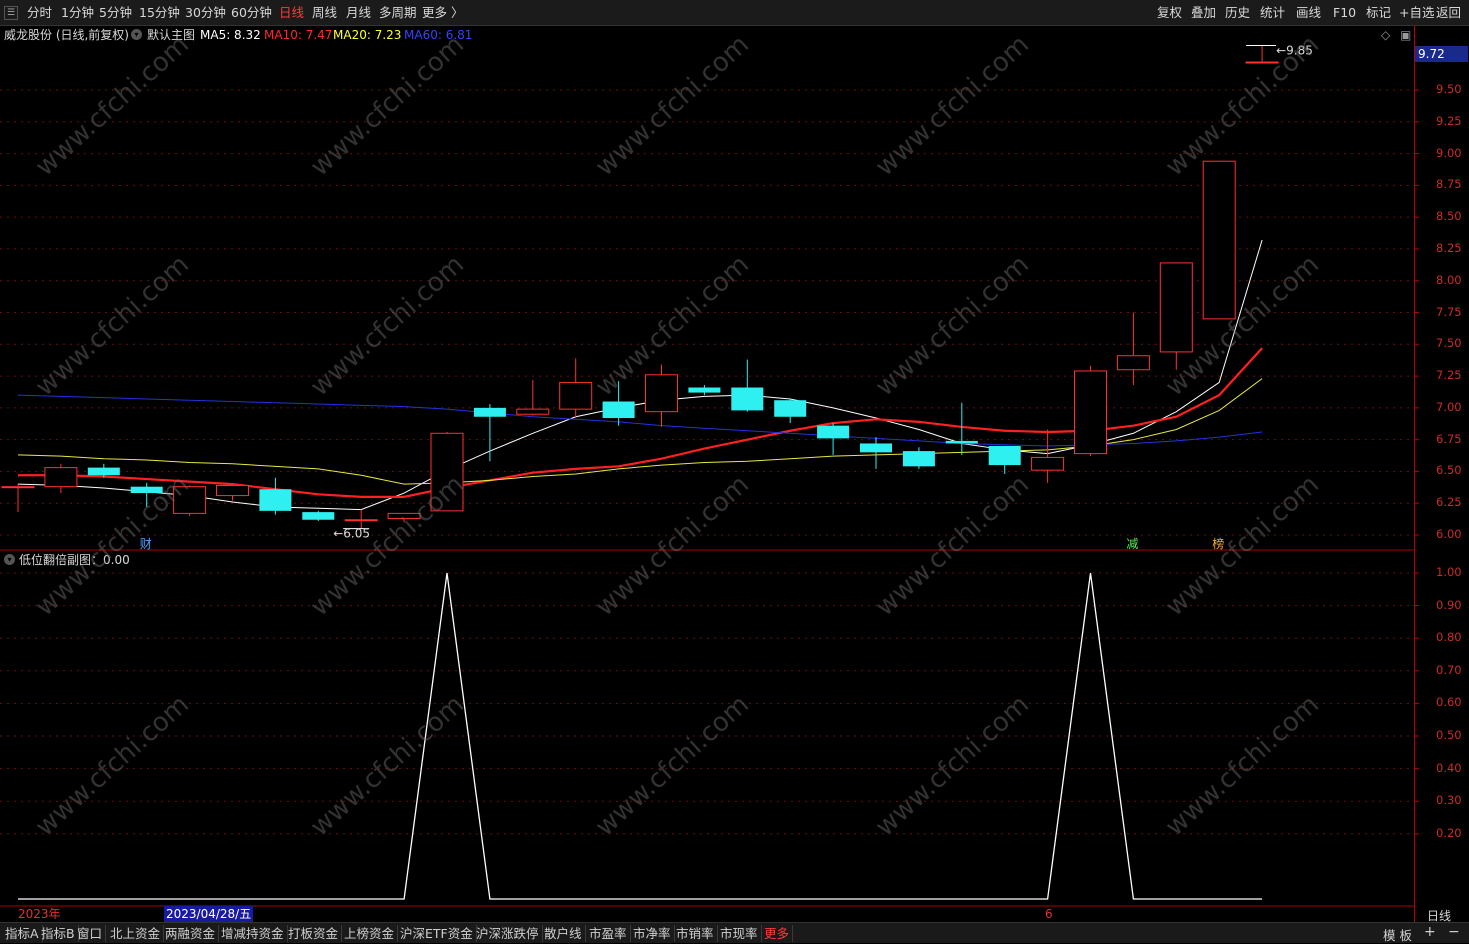  Describe the element at coordinates (191, 933) in the screenshot. I see `indicator-tab-4: 两融资金` at that location.